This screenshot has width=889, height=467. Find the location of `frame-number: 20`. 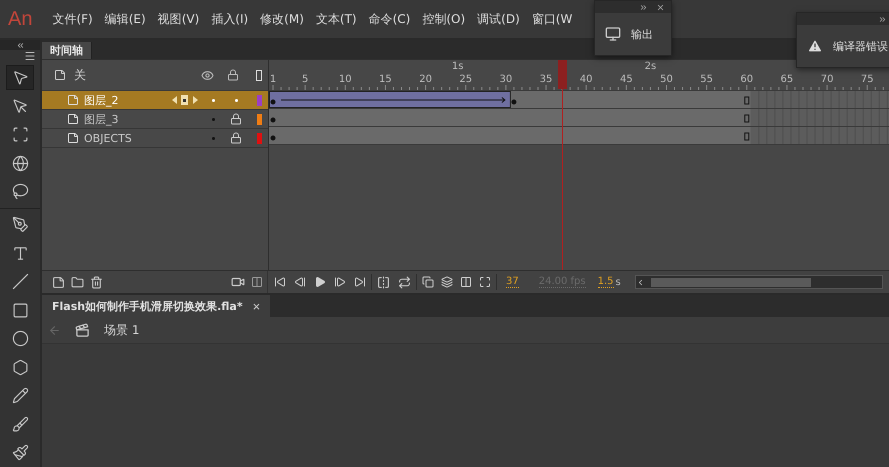

frame-number: 20 is located at coordinates (425, 79).